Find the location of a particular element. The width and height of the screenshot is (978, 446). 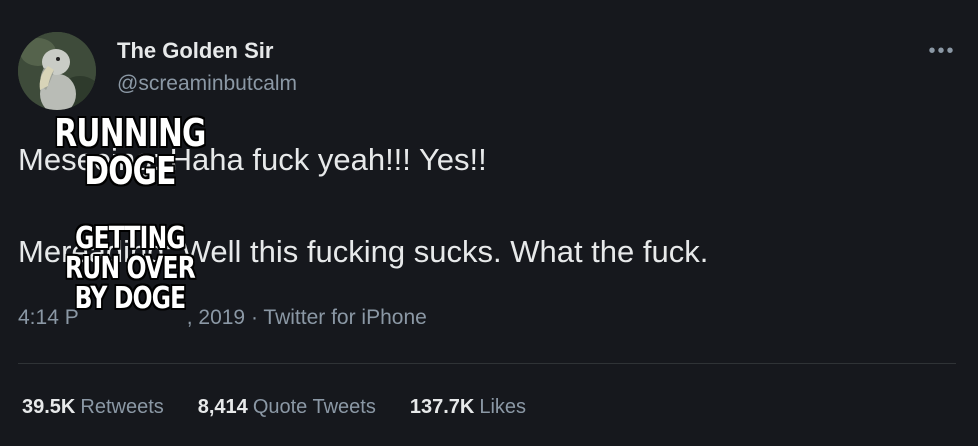

stat-label: Quote Tweets is located at coordinates (314, 407).